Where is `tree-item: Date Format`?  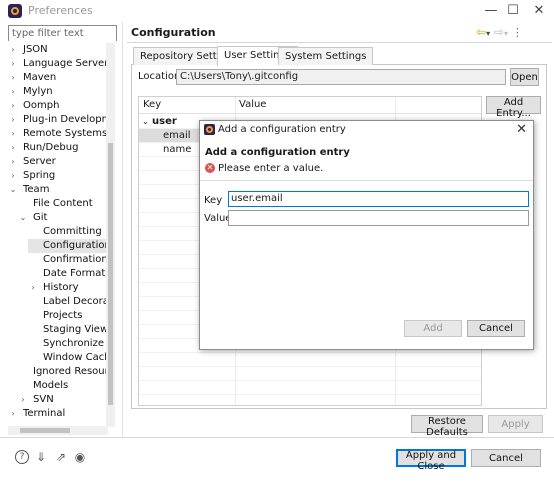
tree-item: Date Format is located at coordinates (66, 274).